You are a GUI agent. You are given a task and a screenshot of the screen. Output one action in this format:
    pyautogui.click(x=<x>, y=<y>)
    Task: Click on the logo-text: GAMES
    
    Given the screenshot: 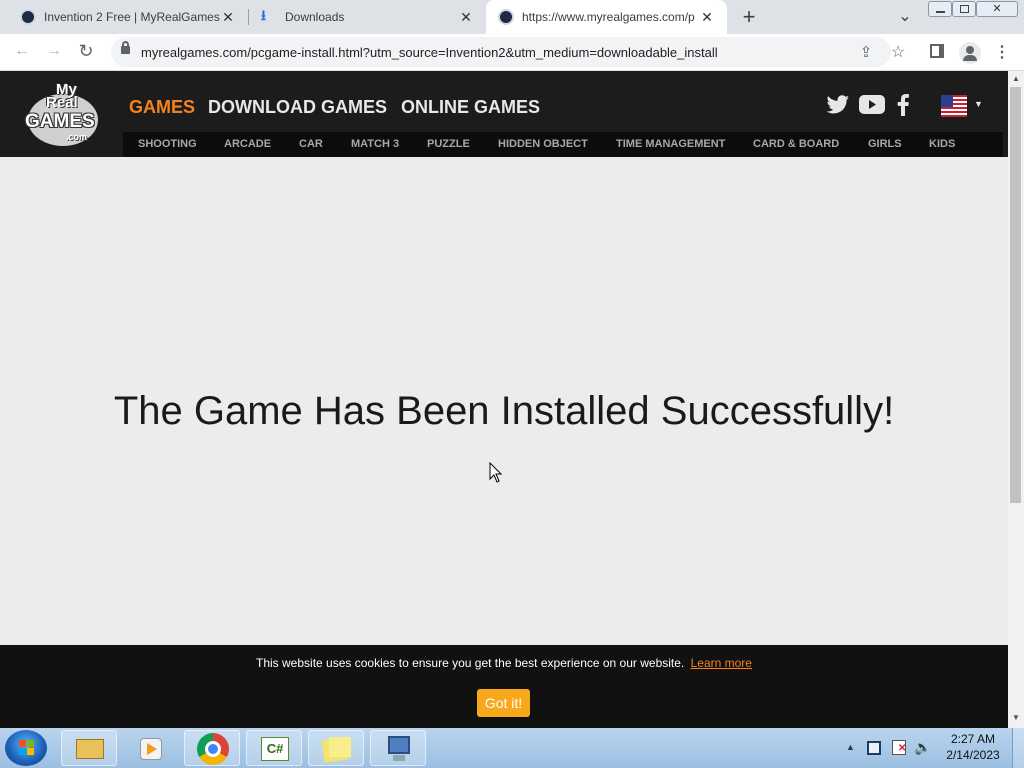 What is the action you would take?
    pyautogui.click(x=60, y=121)
    